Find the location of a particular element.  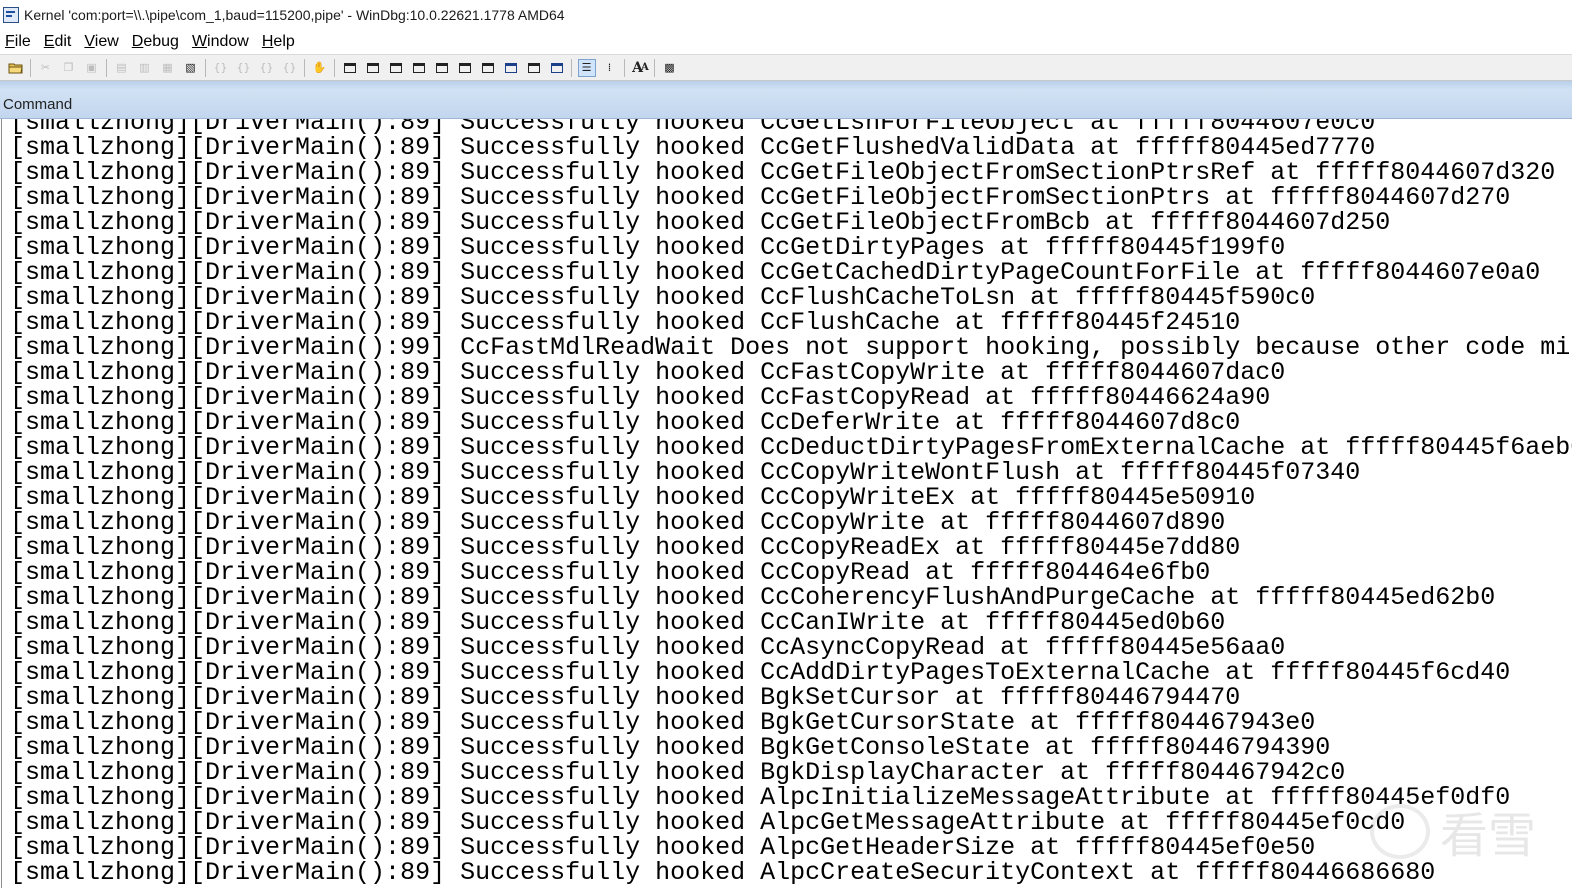

hex-mode-icon: ⁞ is located at coordinates (610, 68).